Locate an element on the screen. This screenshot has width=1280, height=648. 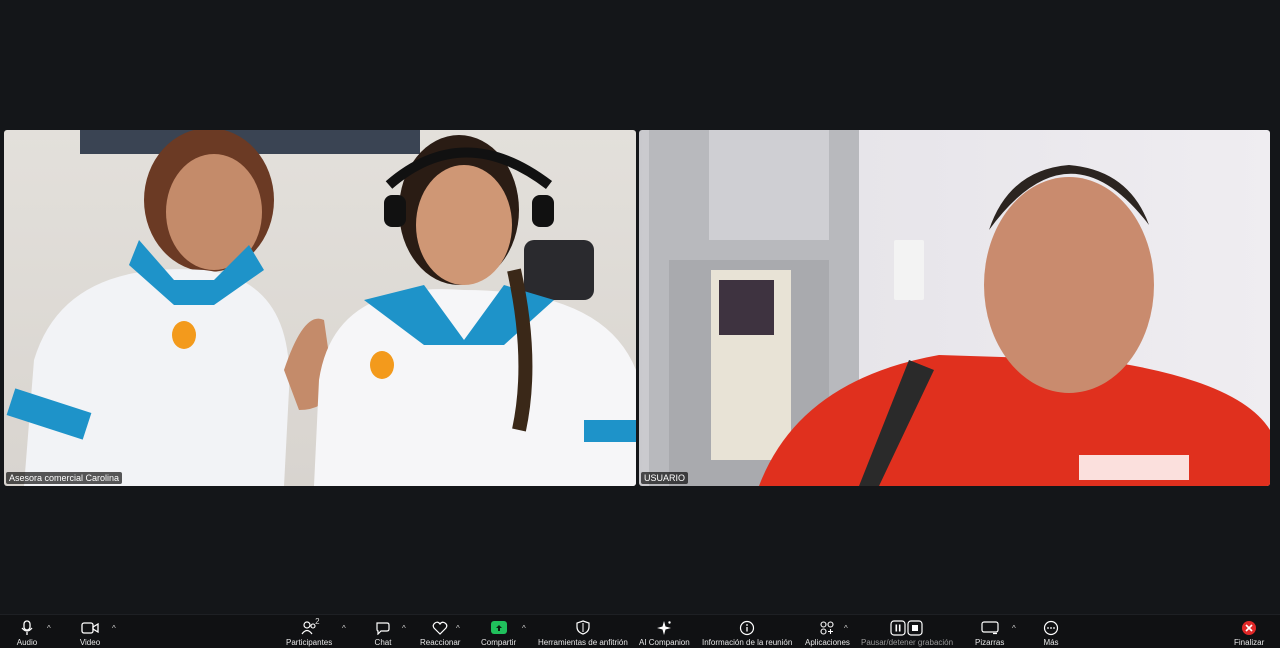
participants-count: 2 is located at coordinates (317, 621).